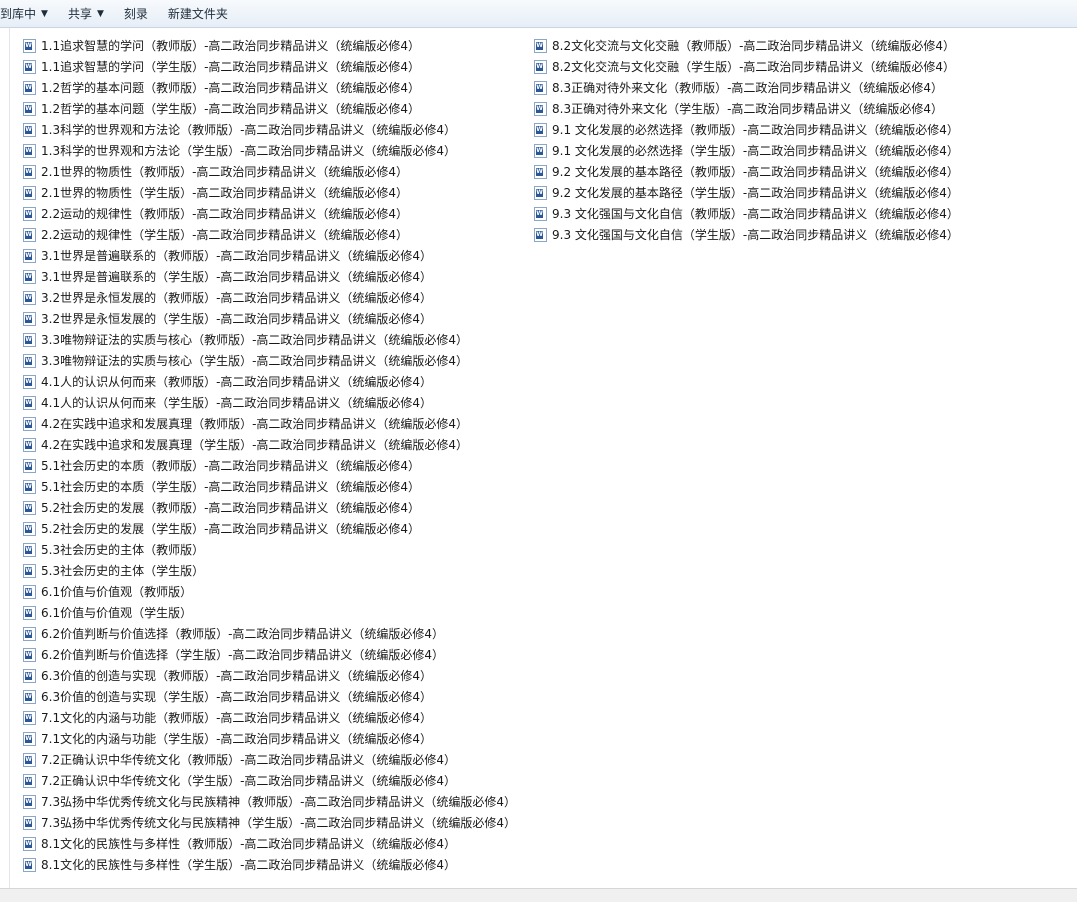 The width and height of the screenshot is (1077, 902). I want to click on file-item: 1.1追求智慧的学问（教师版）-高二政治同步精品讲义（统编版必修4）, so click(269, 45).